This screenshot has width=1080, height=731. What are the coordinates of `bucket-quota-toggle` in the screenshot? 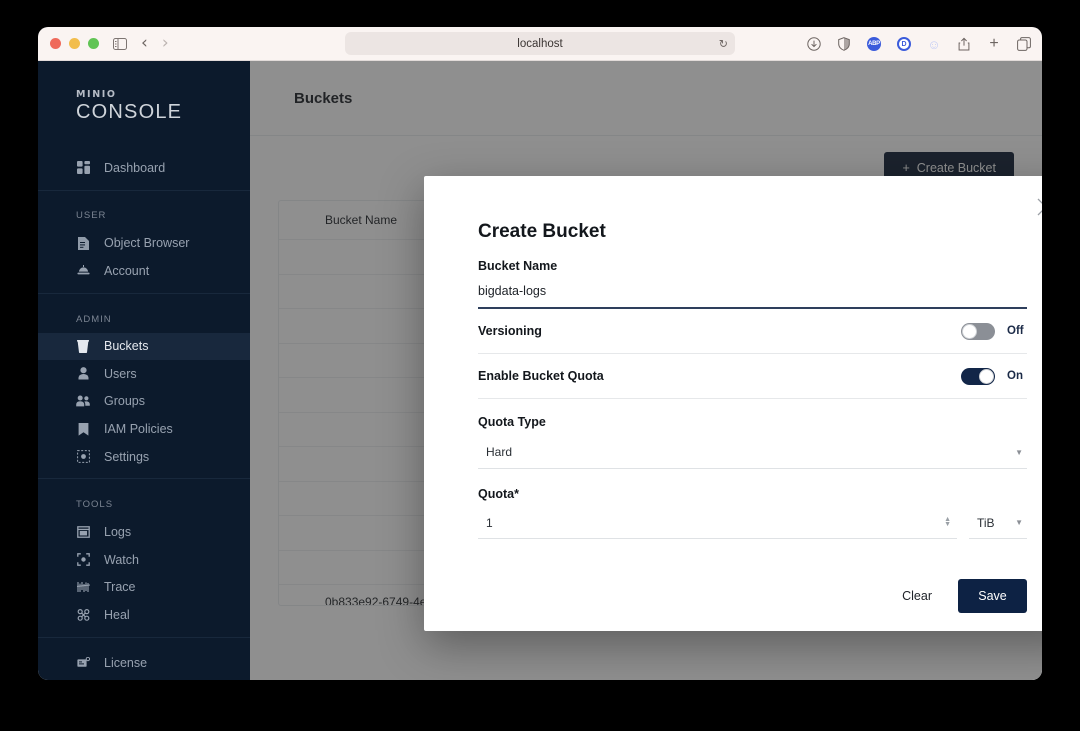 It's located at (978, 376).